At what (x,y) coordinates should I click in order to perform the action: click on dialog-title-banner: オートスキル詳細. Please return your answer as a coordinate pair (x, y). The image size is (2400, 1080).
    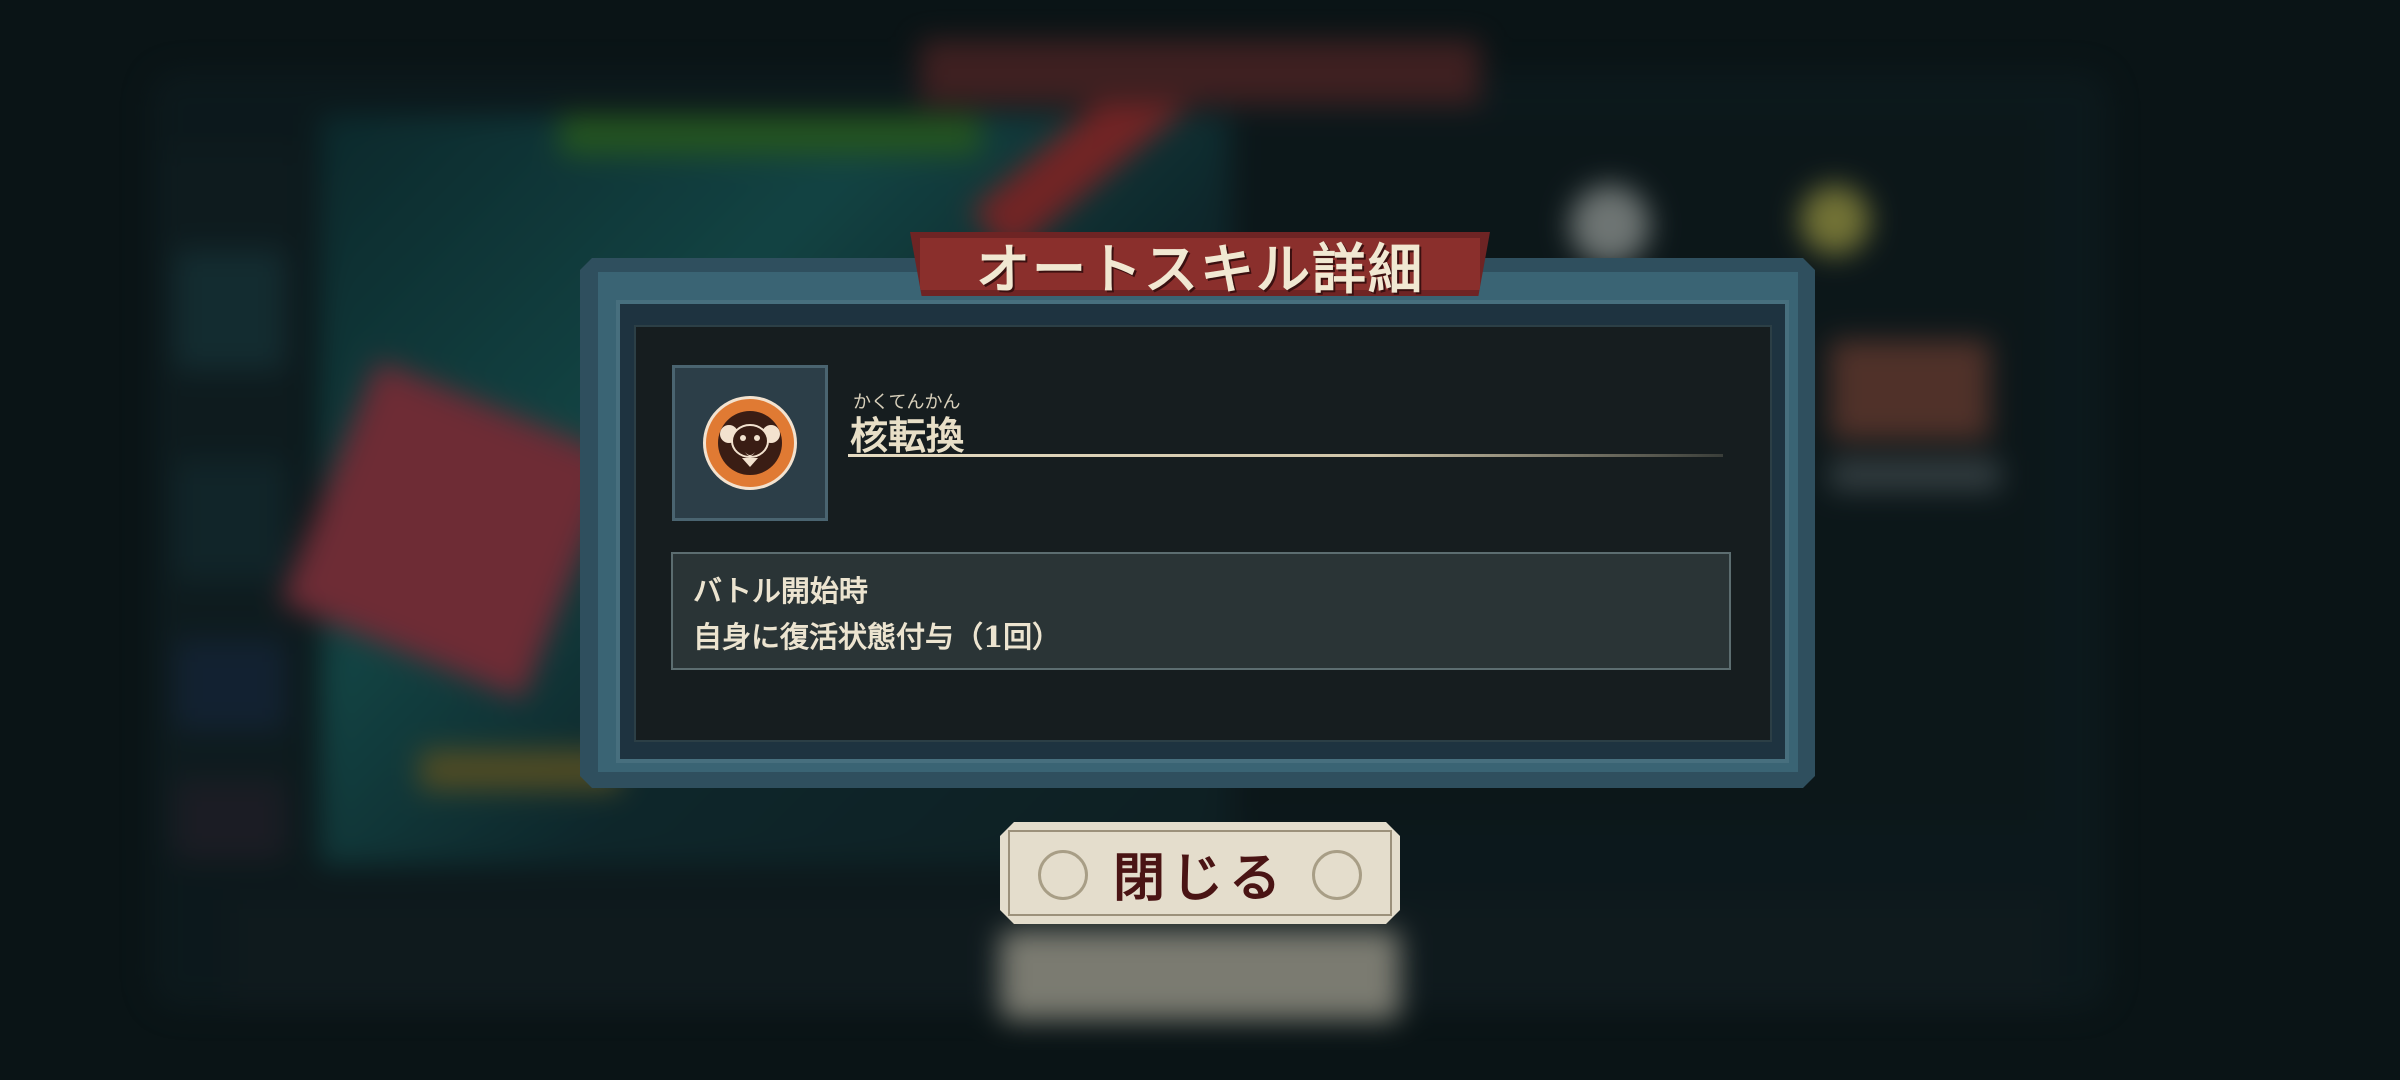
    Looking at the image, I should click on (1200, 264).